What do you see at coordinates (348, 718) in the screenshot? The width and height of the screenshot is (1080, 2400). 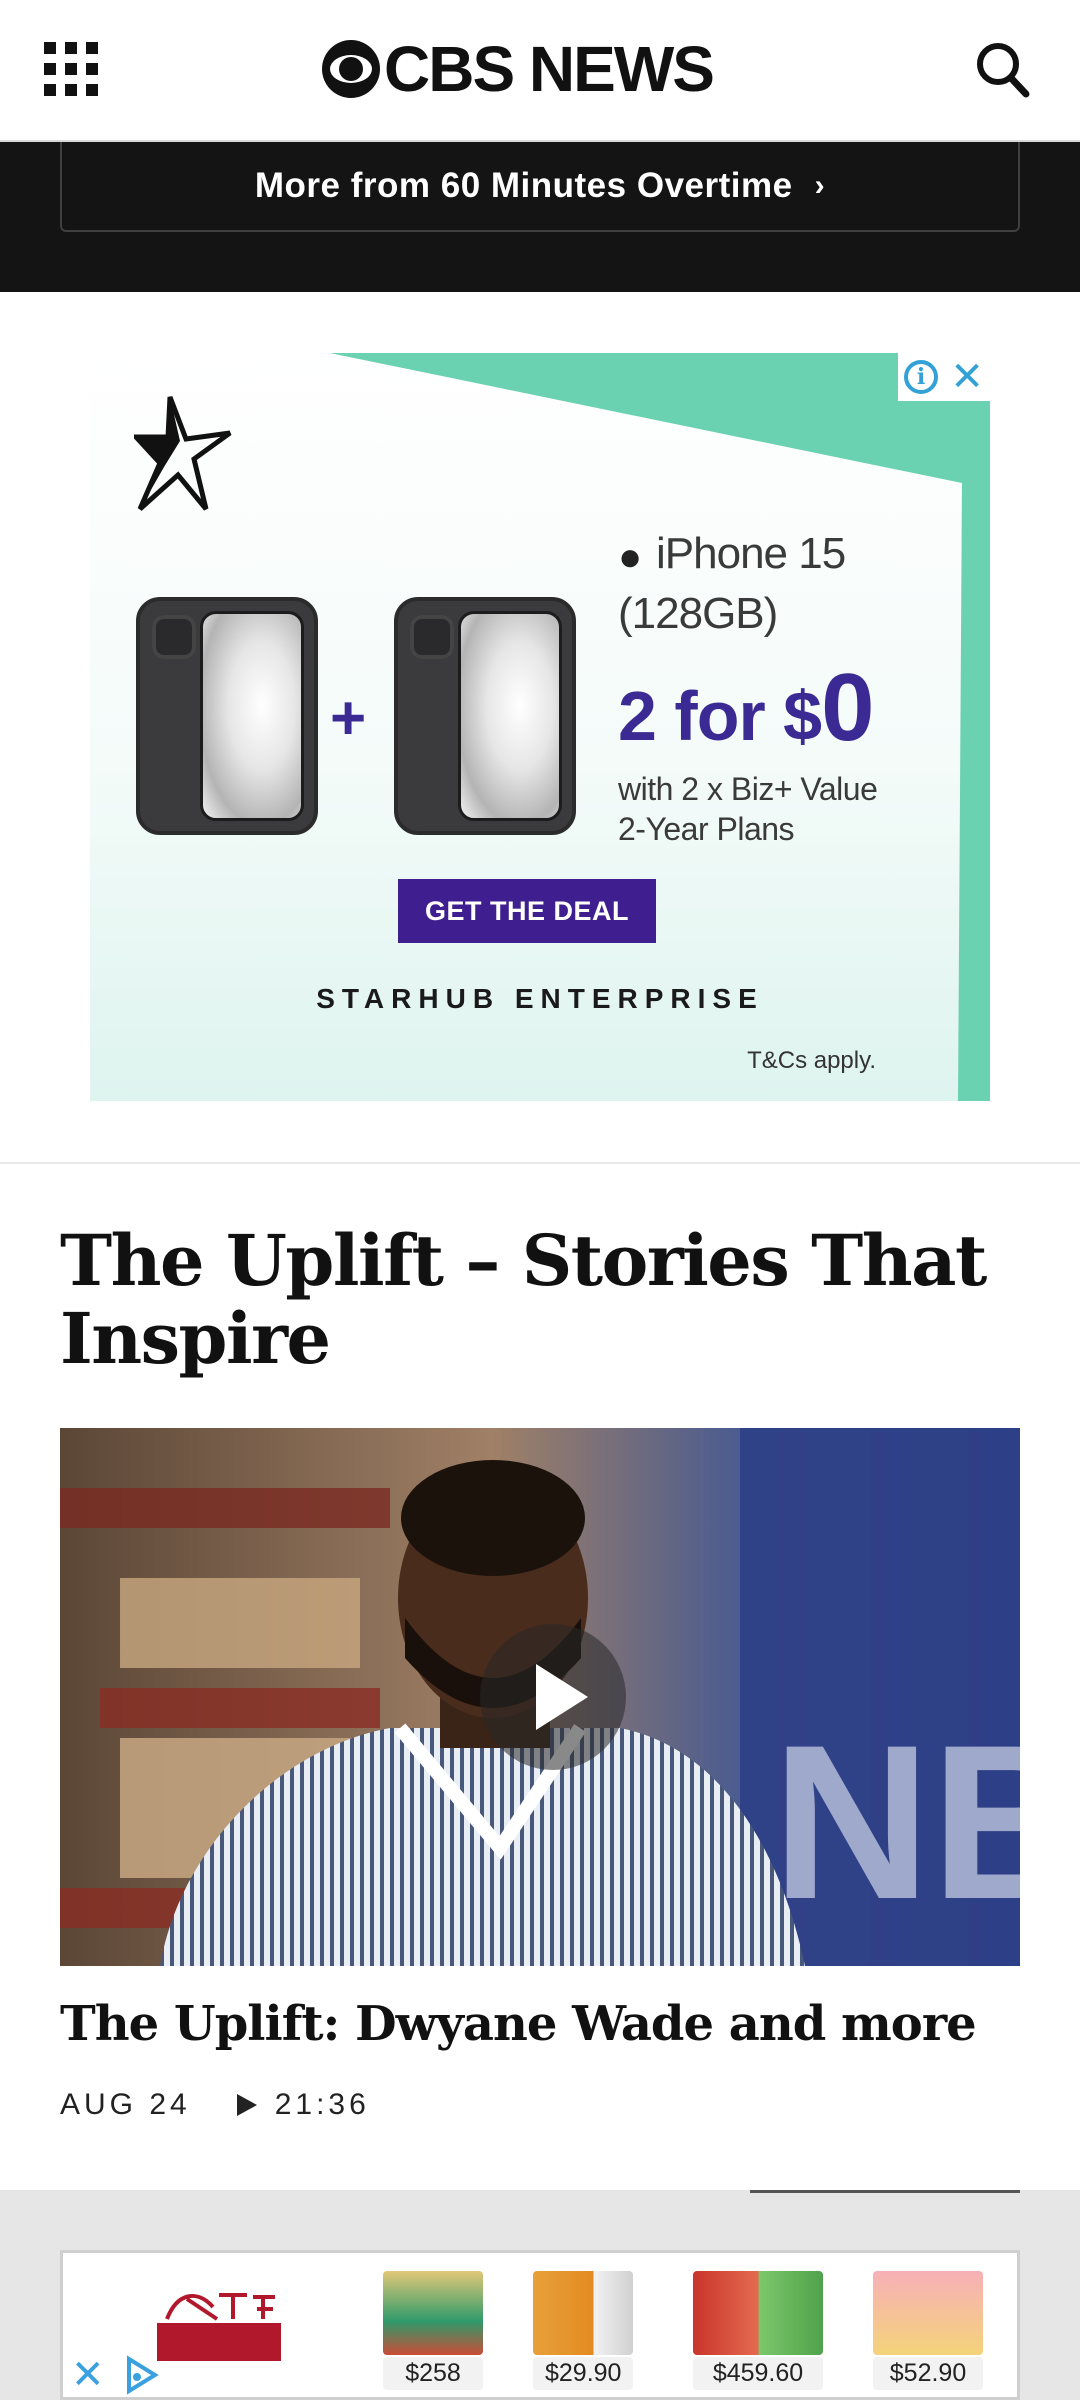 I see `plus-sign: +` at bounding box center [348, 718].